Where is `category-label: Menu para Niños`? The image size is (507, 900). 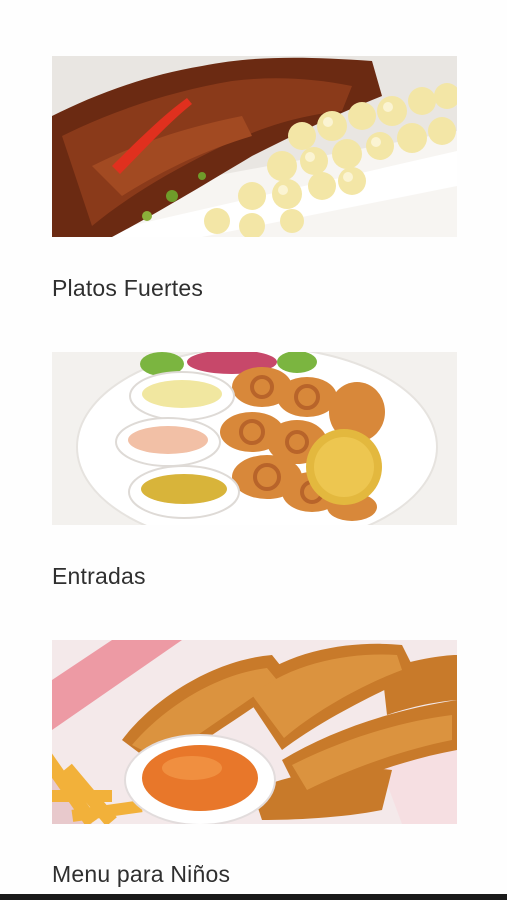
category-label: Menu para Niños is located at coordinates (141, 874).